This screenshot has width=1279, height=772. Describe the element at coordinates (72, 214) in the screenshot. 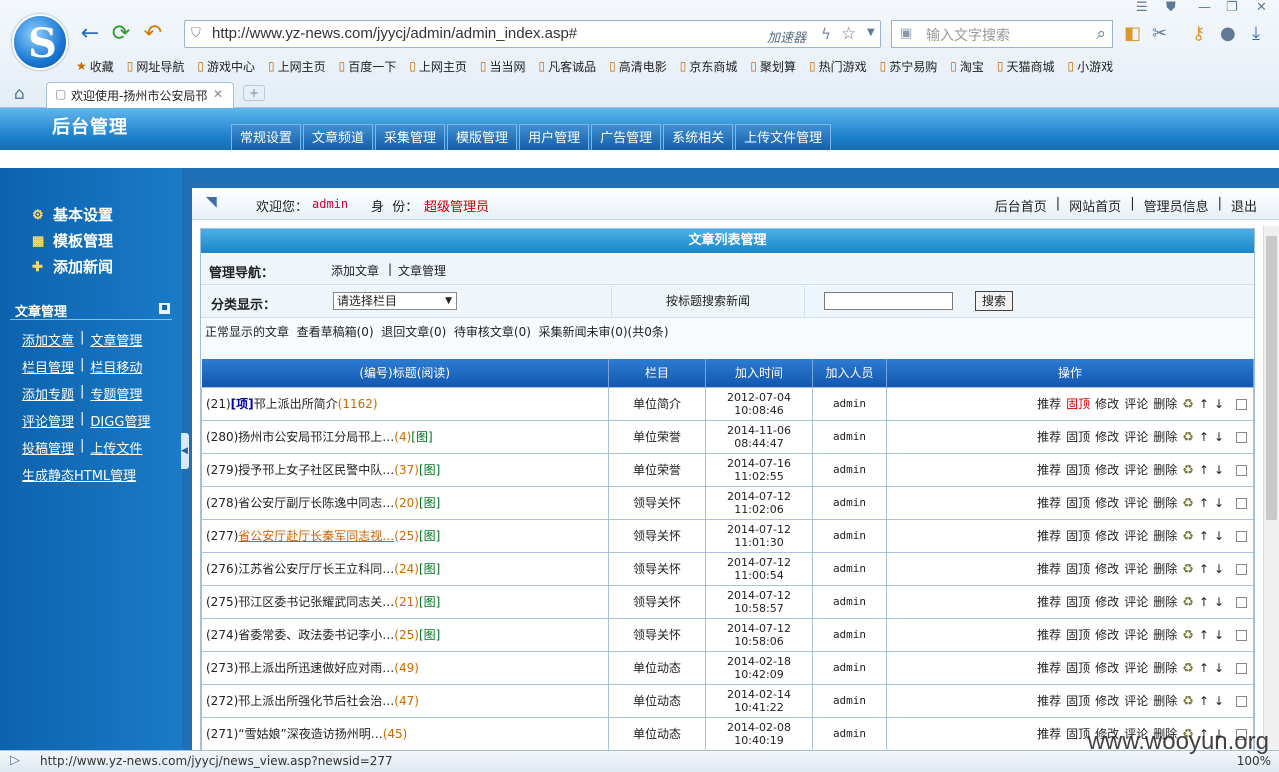

I see `sidebar-item-basic-settings: ⚙ 基本设置` at that location.